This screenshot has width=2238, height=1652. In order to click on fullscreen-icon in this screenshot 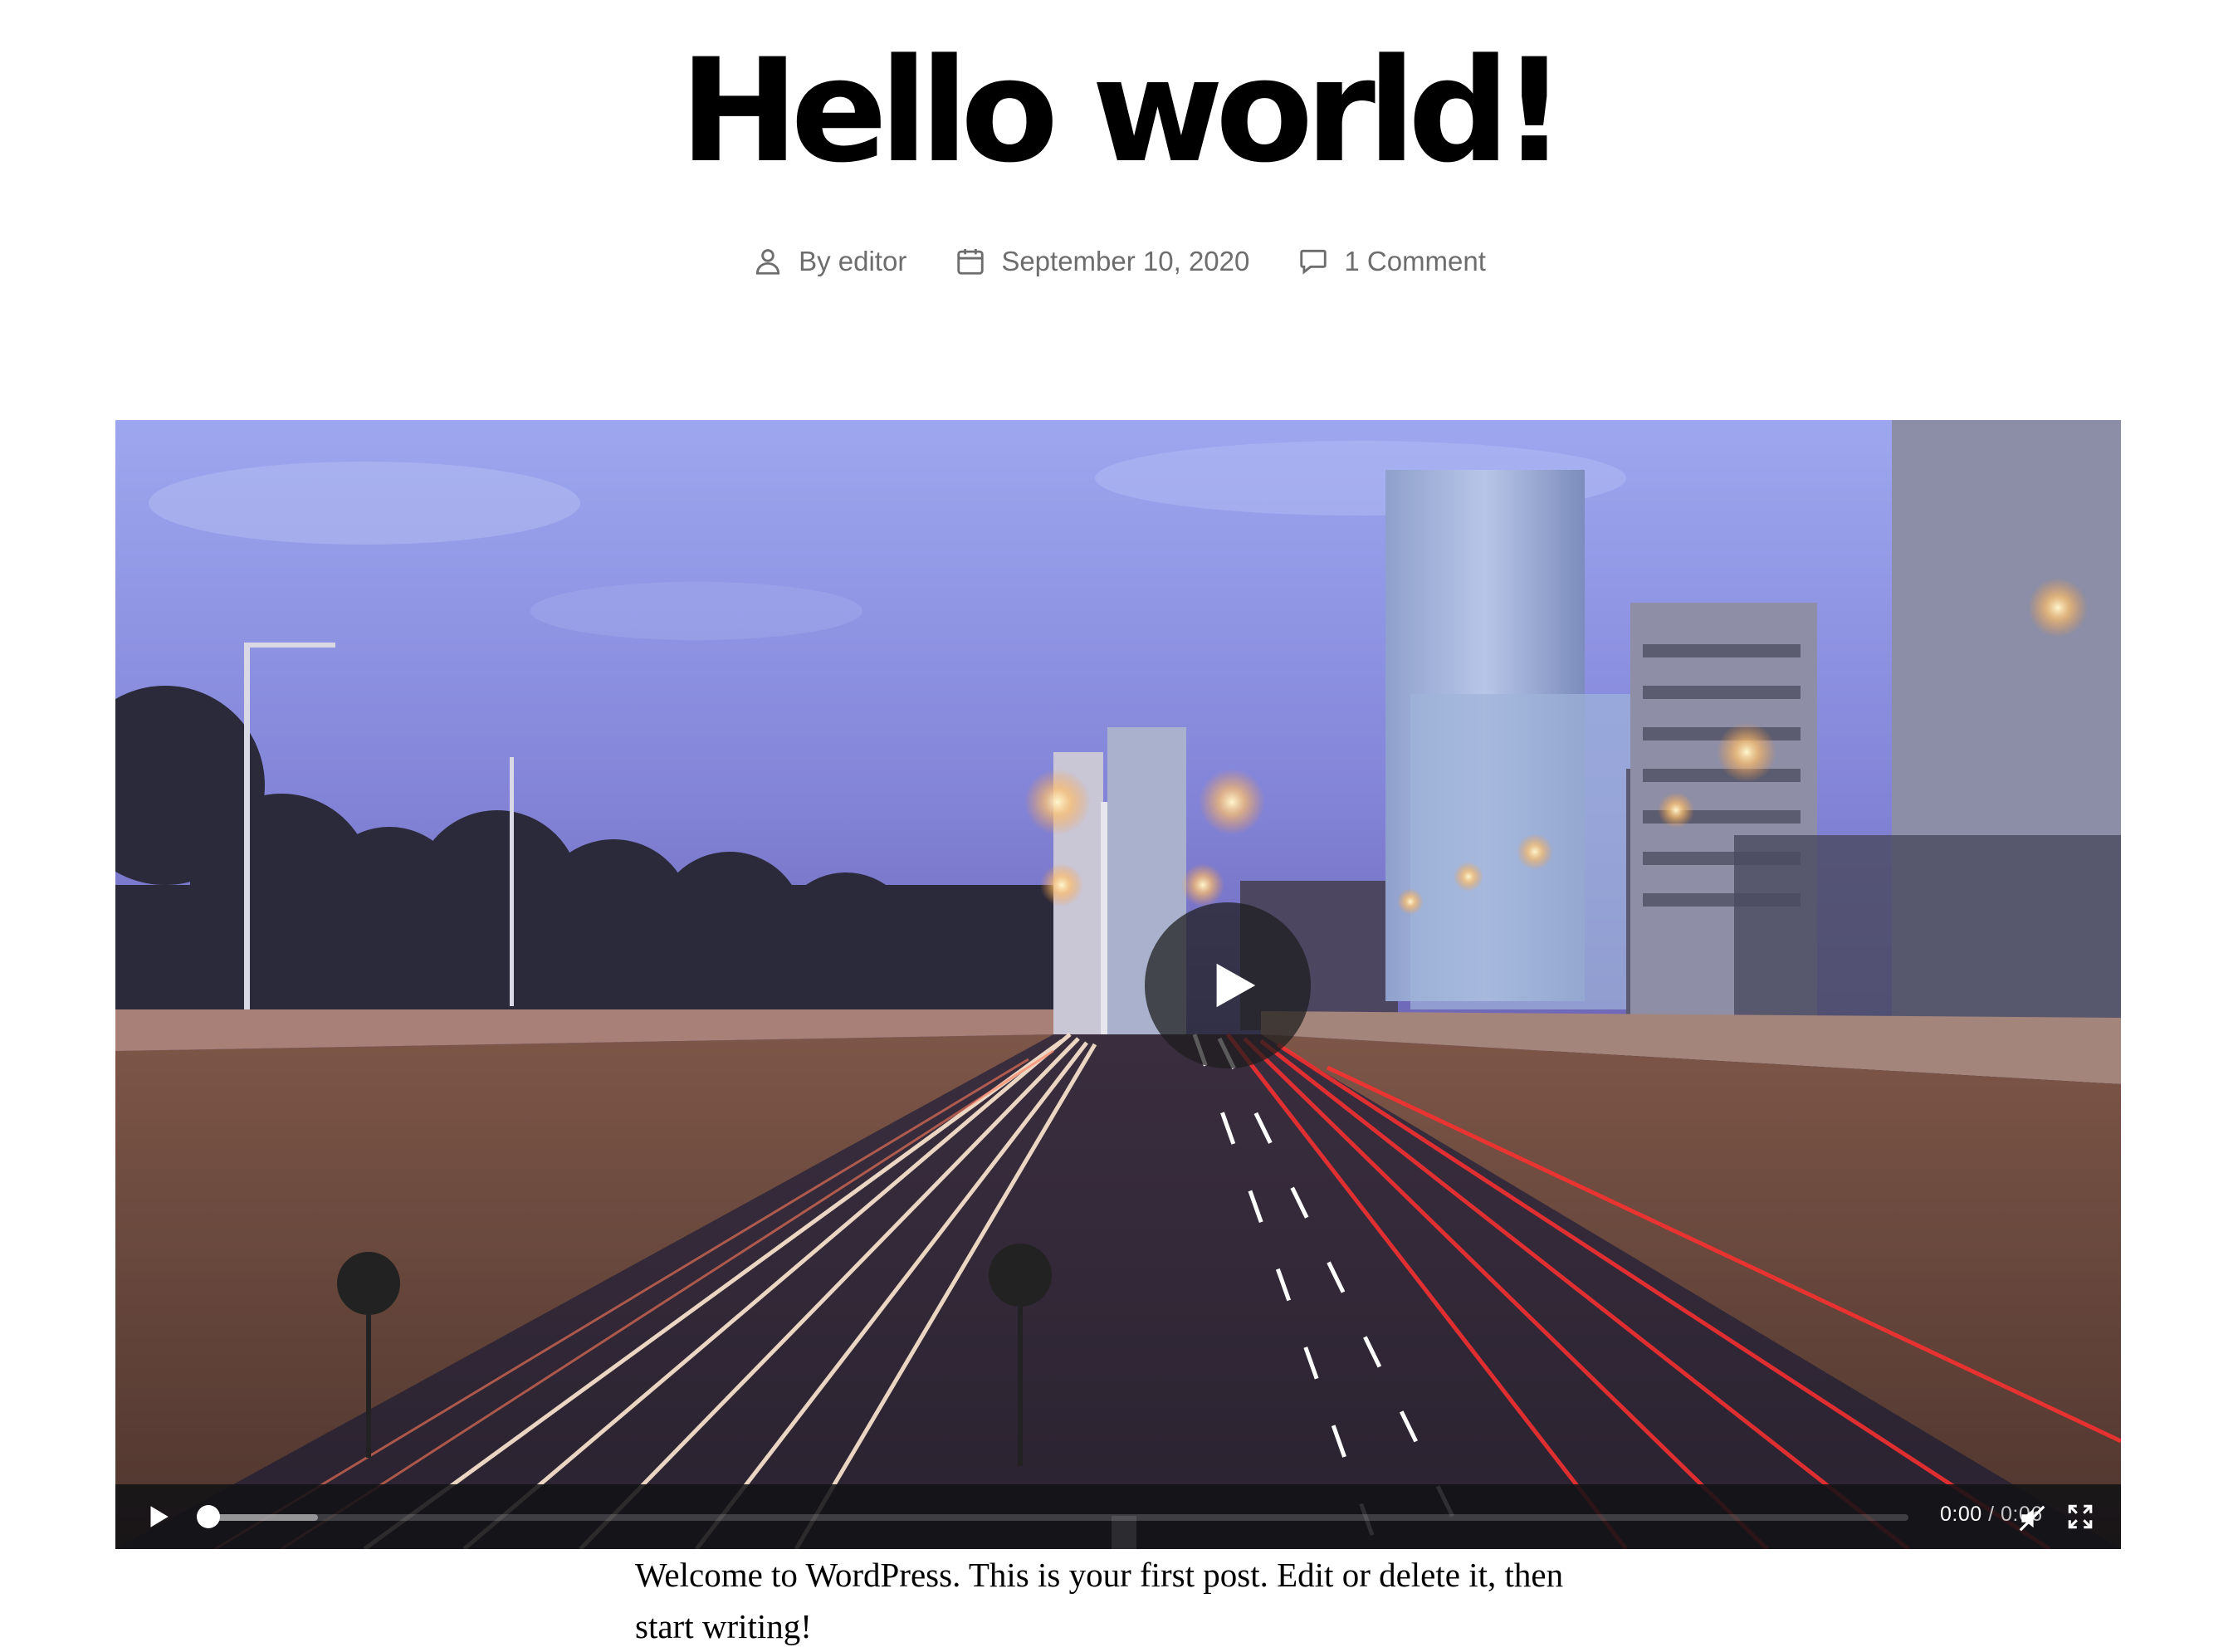, I will do `click(2080, 1517)`.